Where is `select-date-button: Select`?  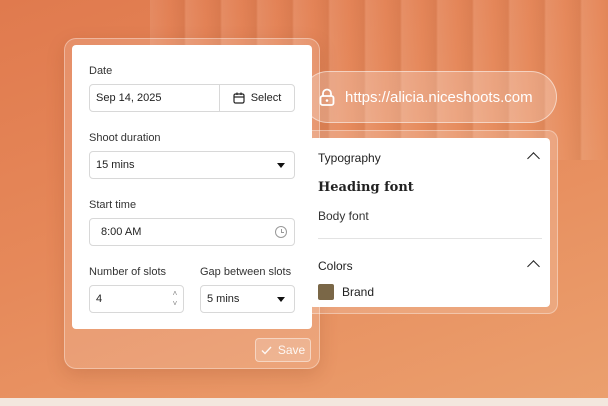 select-date-button: Select is located at coordinates (257, 98).